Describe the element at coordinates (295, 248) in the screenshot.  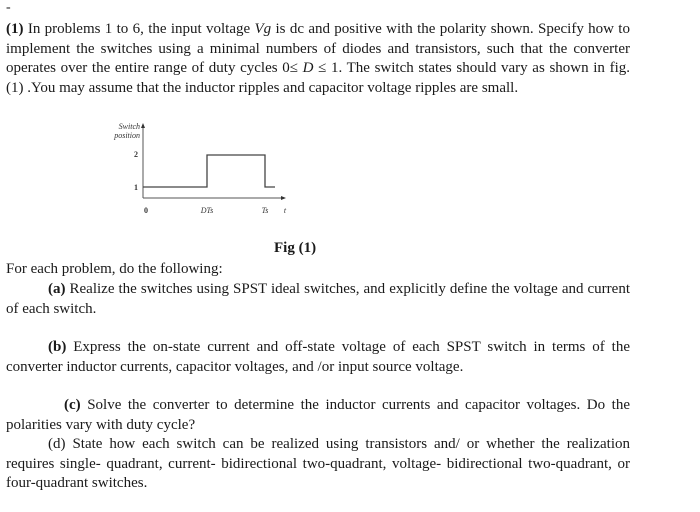
I see `figure-caption: Fig (1)` at that location.